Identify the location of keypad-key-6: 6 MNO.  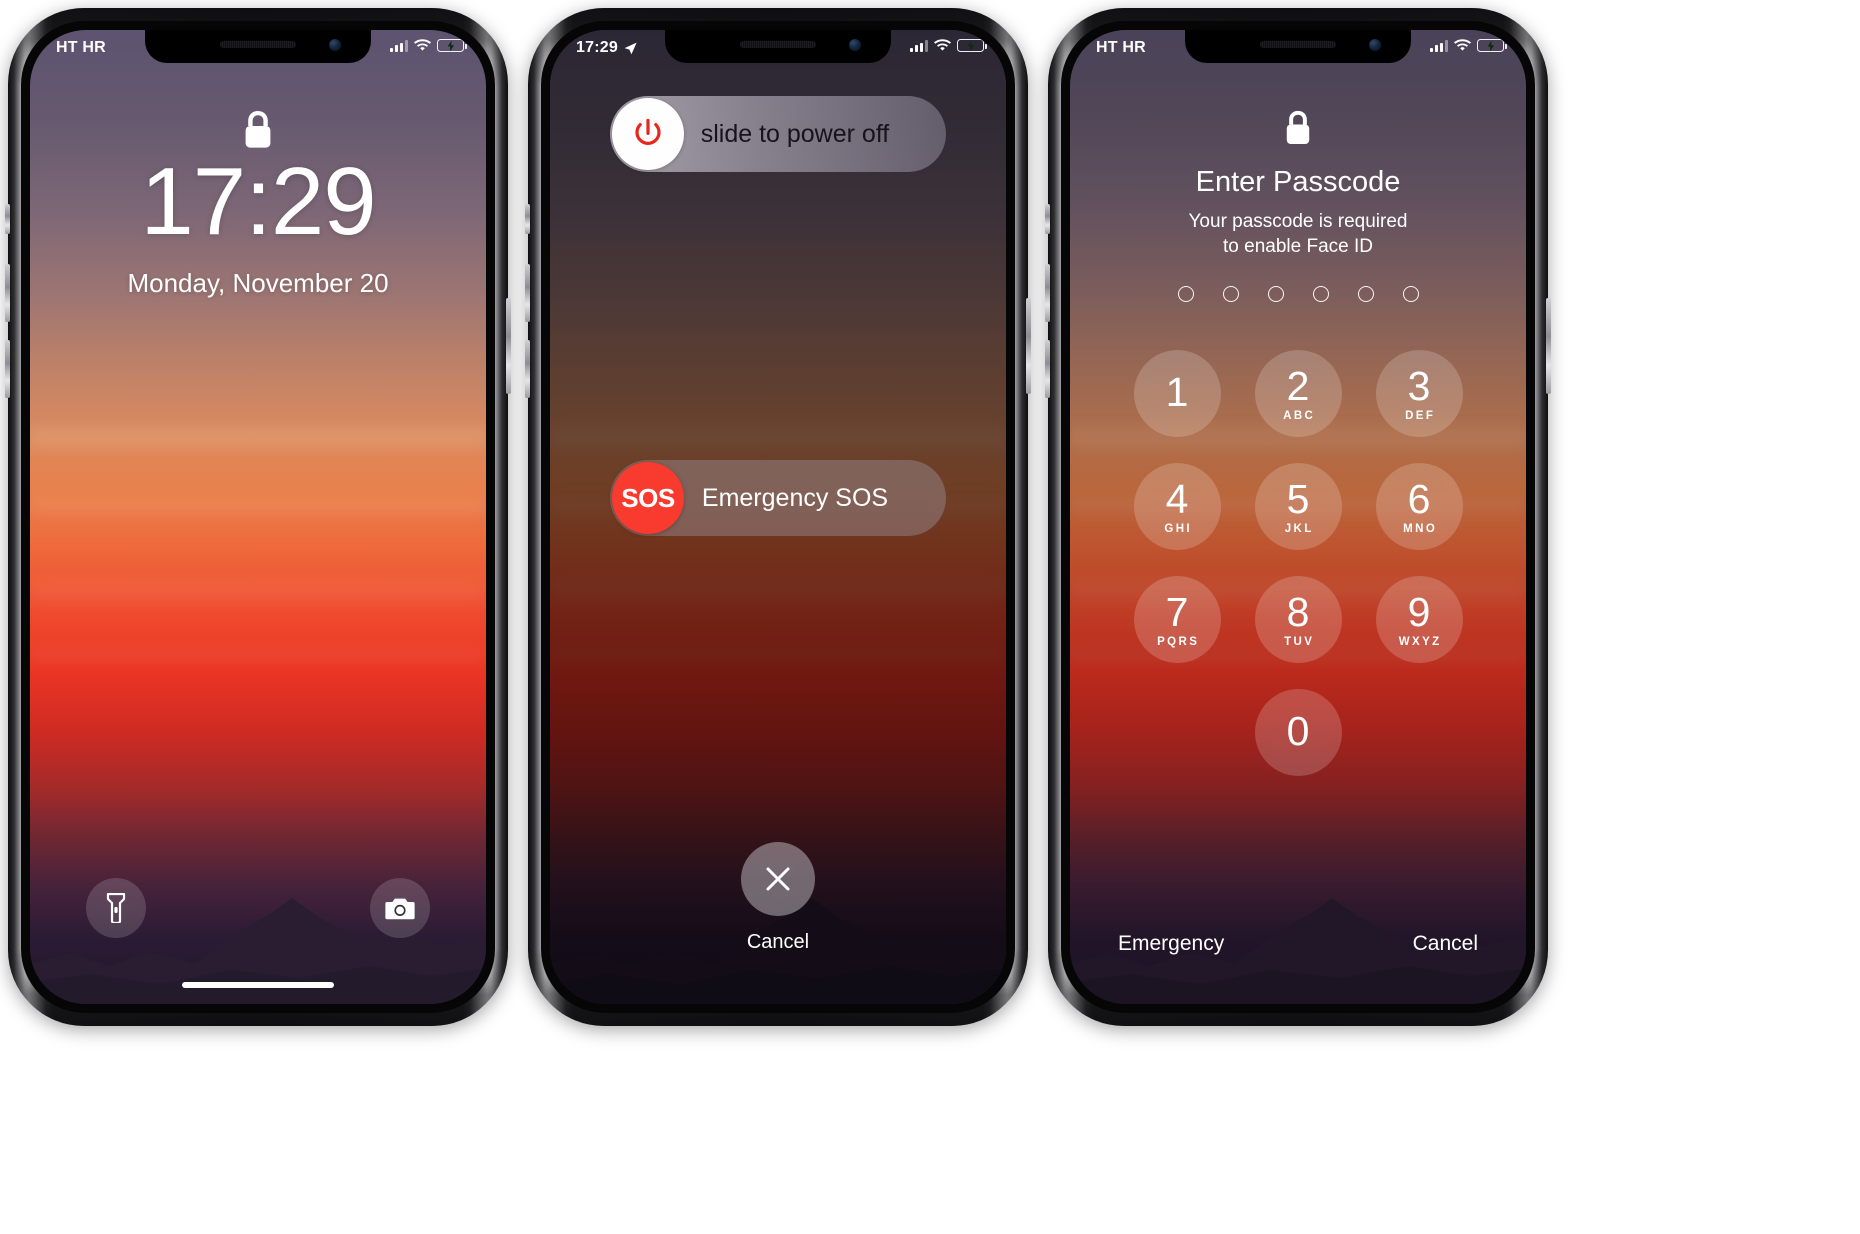
(1419, 506).